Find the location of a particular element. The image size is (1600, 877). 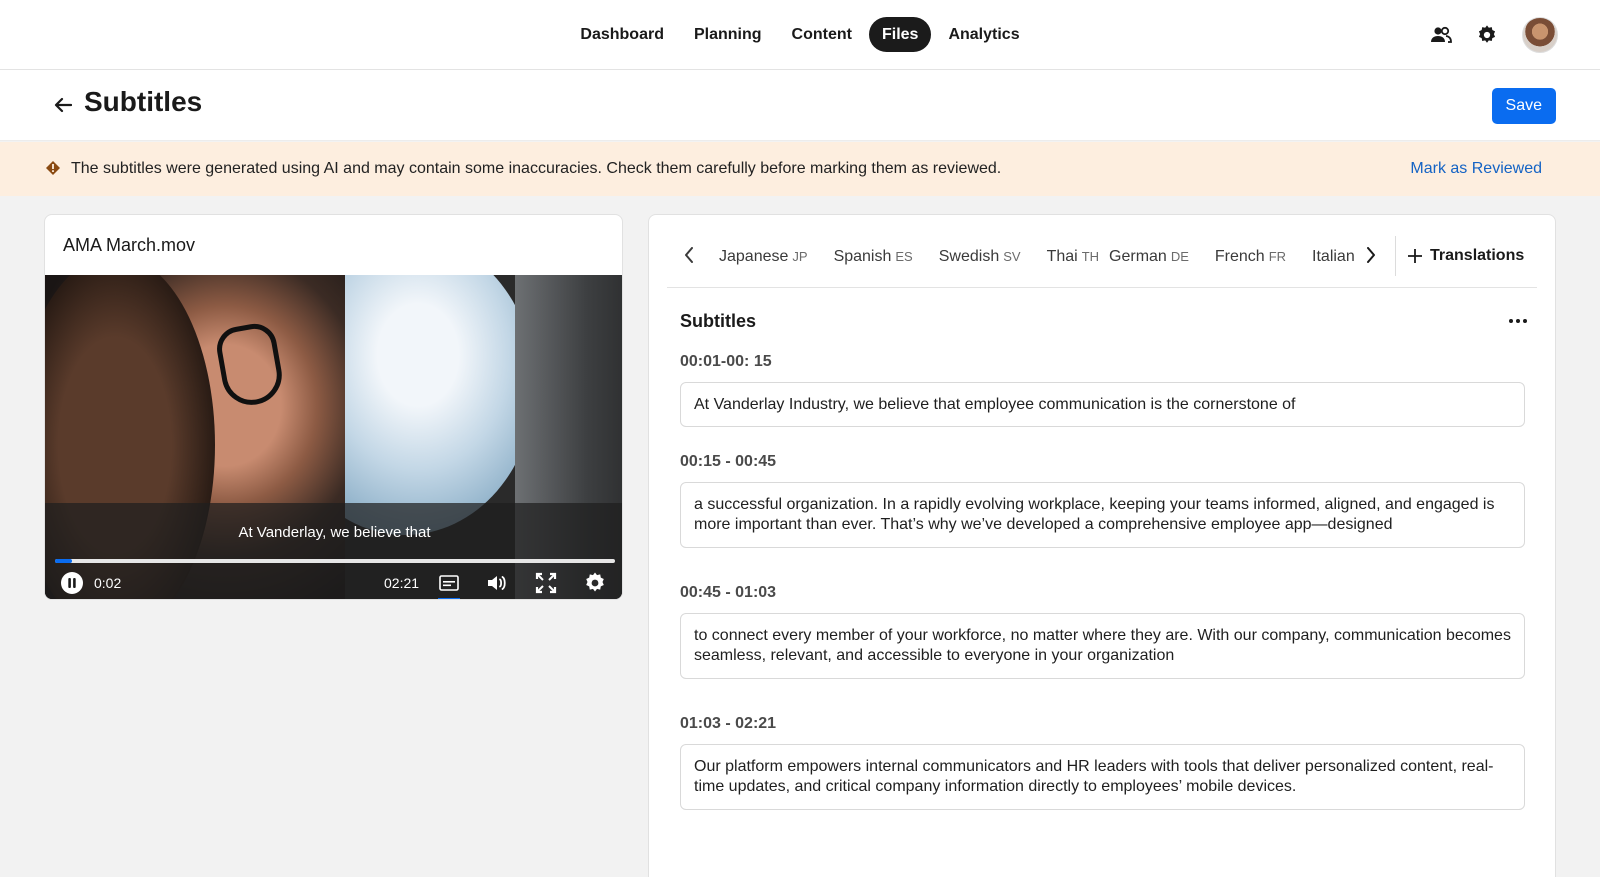

tab-language-japanese: Japanese JP is located at coordinates (763, 257).